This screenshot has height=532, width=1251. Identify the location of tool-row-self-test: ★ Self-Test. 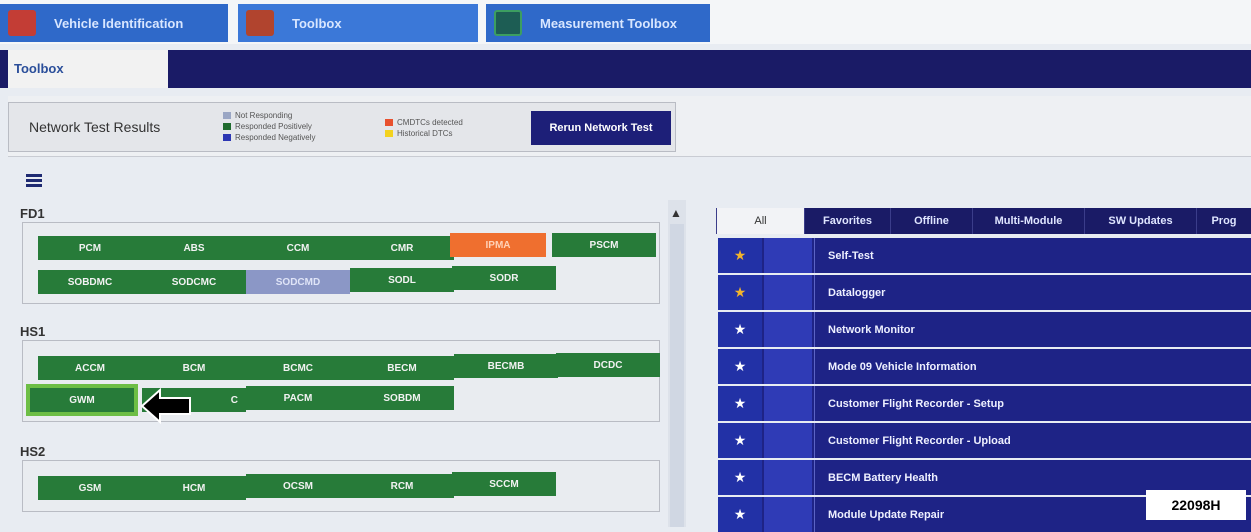
(984, 255).